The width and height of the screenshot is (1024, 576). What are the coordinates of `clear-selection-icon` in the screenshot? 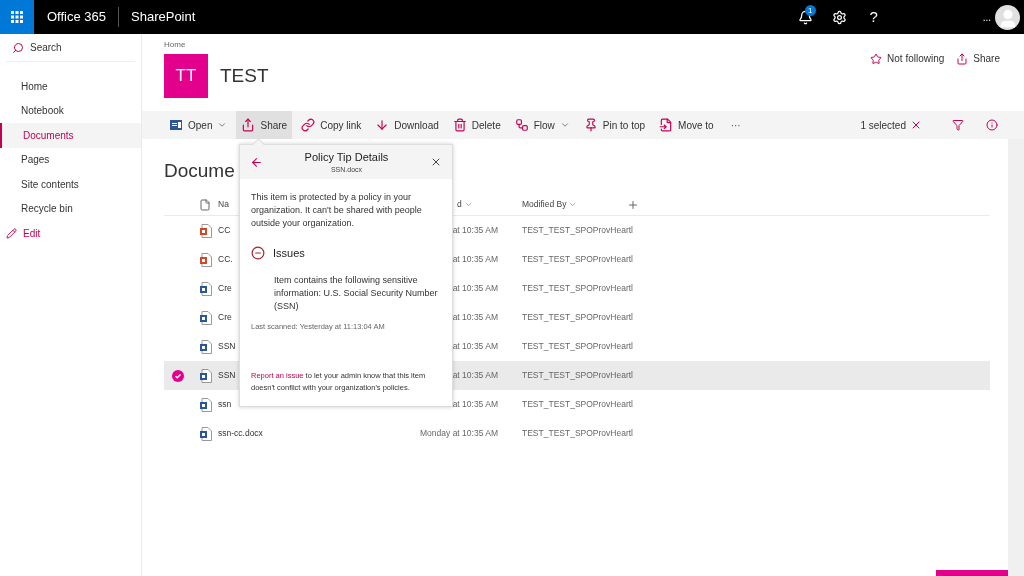 It's located at (916, 125).